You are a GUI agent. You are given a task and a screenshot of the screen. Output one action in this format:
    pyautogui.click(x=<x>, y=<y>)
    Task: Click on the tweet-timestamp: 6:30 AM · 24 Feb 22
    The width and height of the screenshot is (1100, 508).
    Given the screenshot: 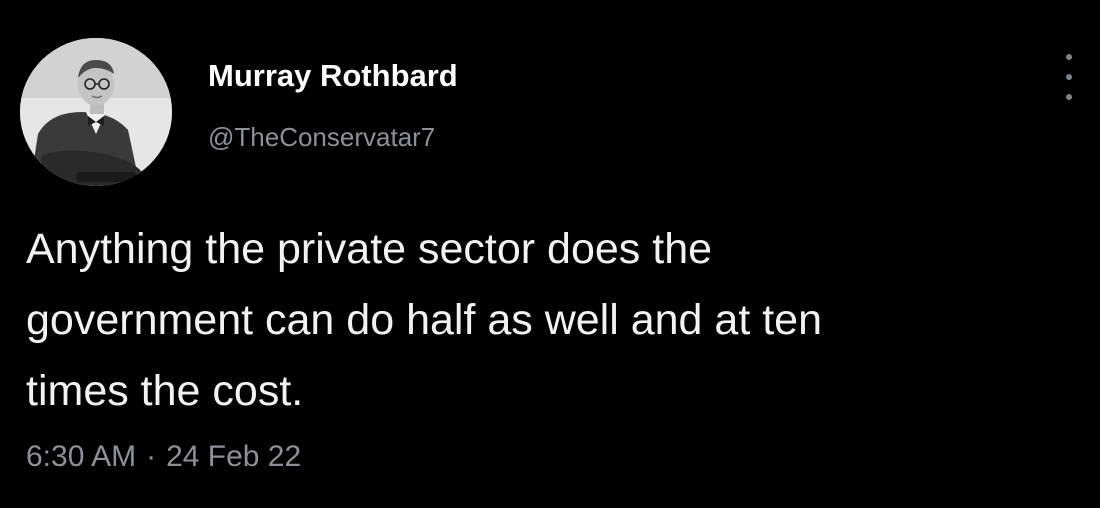 What is the action you would take?
    pyautogui.click(x=163, y=457)
    